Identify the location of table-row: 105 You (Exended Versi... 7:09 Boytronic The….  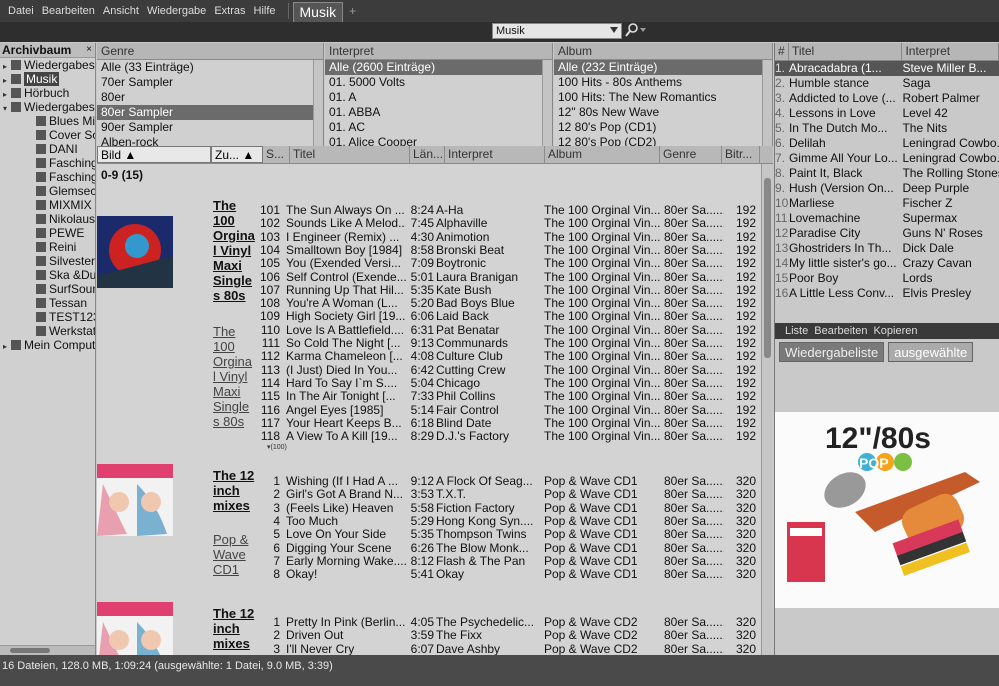
(506, 263).